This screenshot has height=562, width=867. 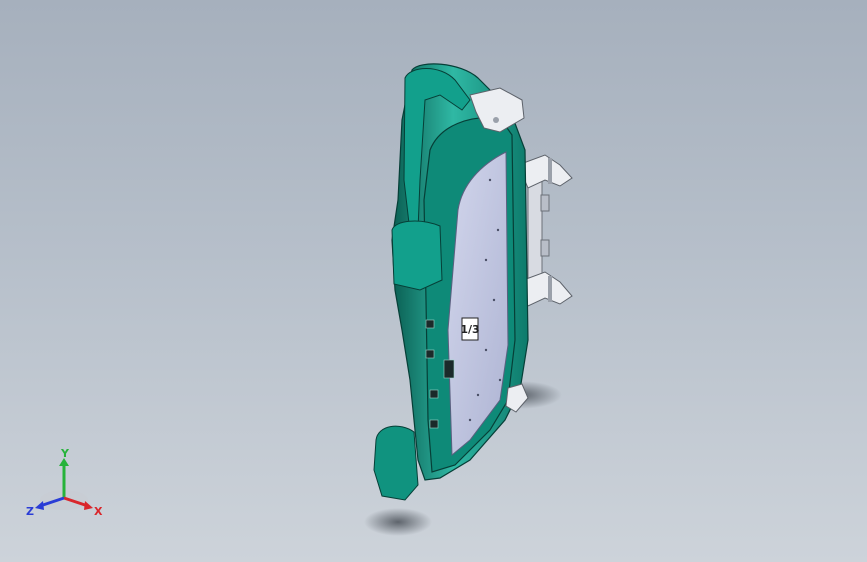 What do you see at coordinates (88, 505) in the screenshot?
I see `x-axis-arrow-icon` at bounding box center [88, 505].